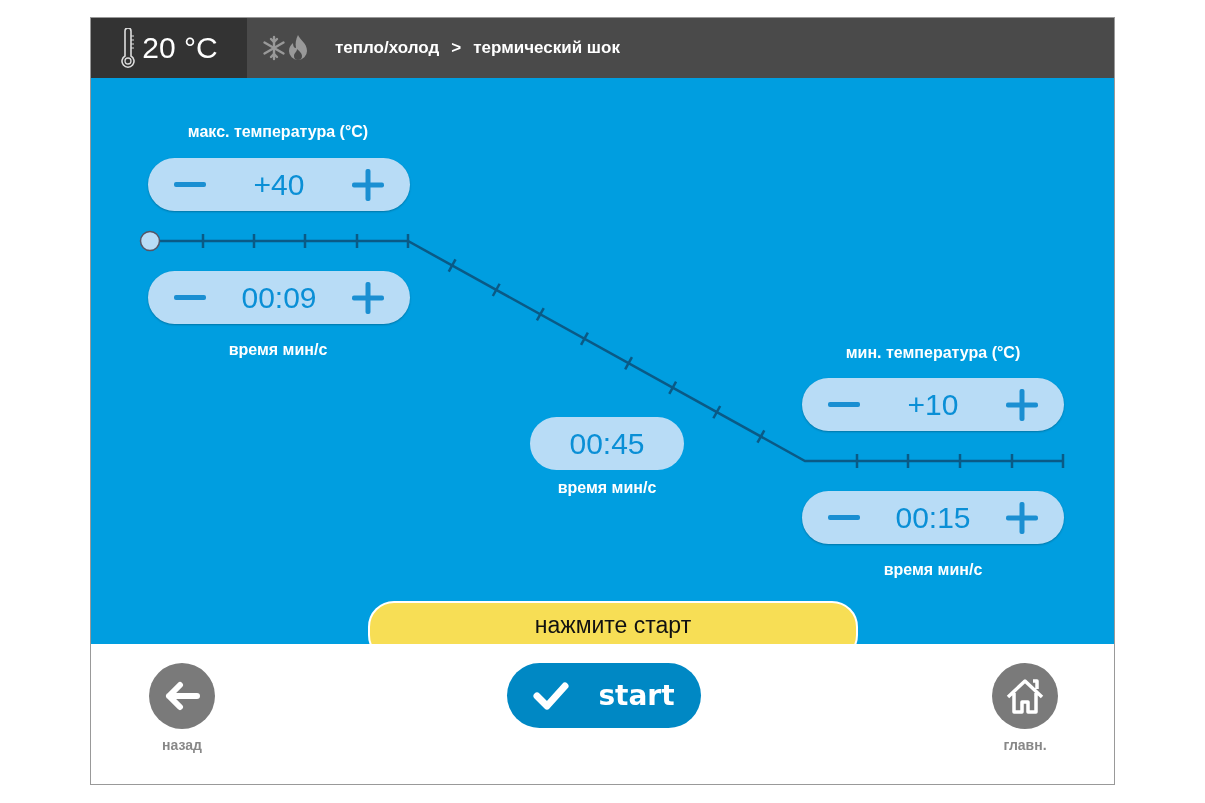 The height and width of the screenshot is (803, 1205). Describe the element at coordinates (387, 48) in the screenshot. I see `breadcrumb-item: тепло/холод` at that location.